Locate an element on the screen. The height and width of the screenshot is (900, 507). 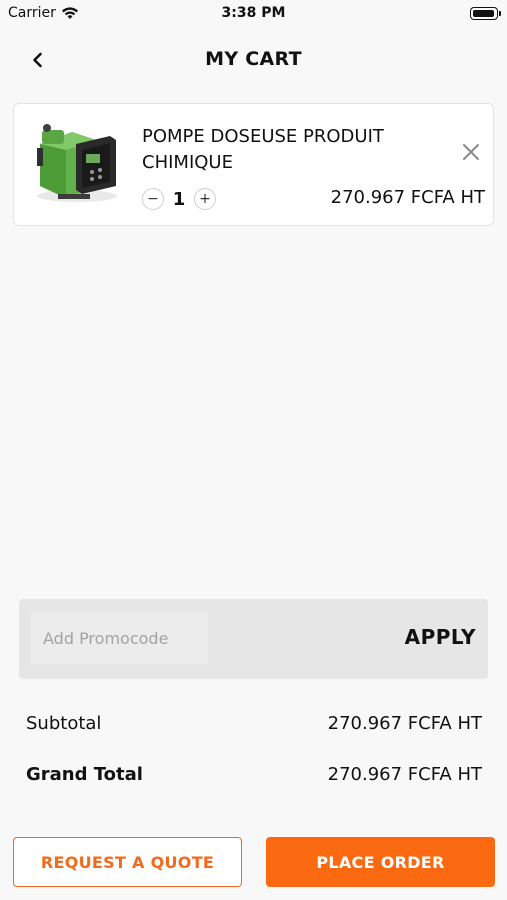
quantity-stepper: − 1 + is located at coordinates (179, 199).